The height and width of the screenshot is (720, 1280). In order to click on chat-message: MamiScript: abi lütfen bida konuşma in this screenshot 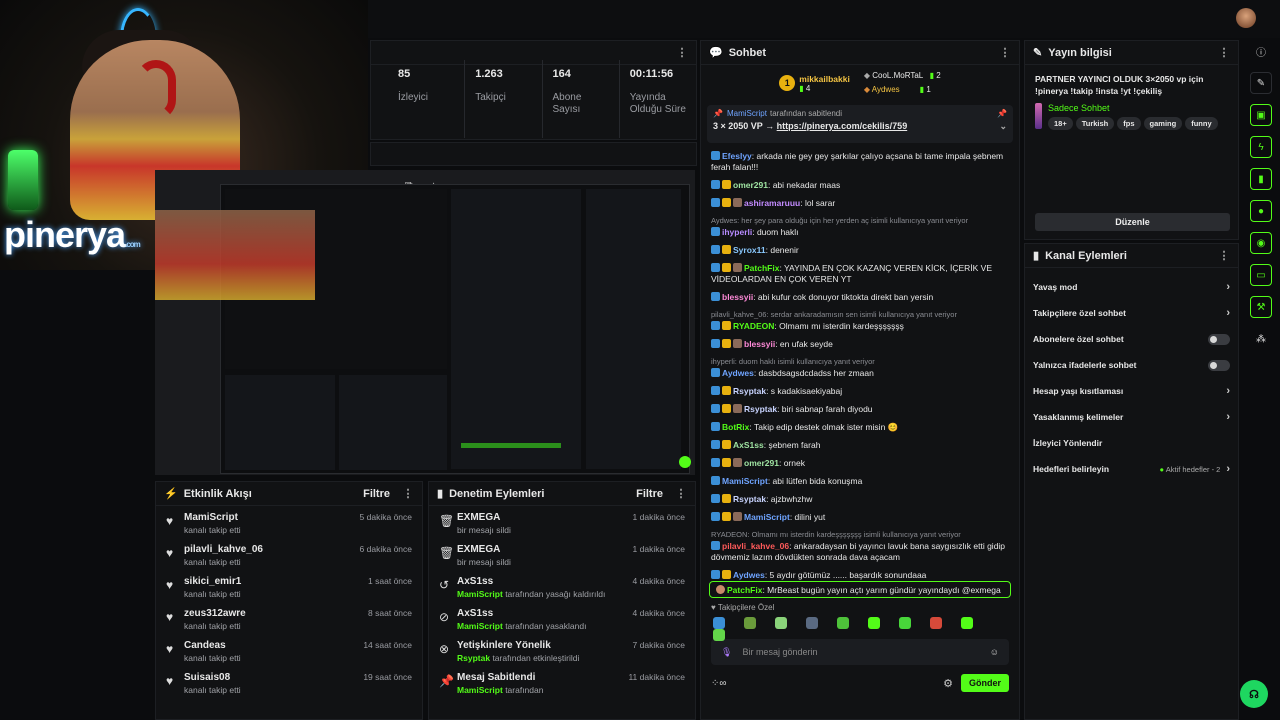, I will do `click(860, 481)`.